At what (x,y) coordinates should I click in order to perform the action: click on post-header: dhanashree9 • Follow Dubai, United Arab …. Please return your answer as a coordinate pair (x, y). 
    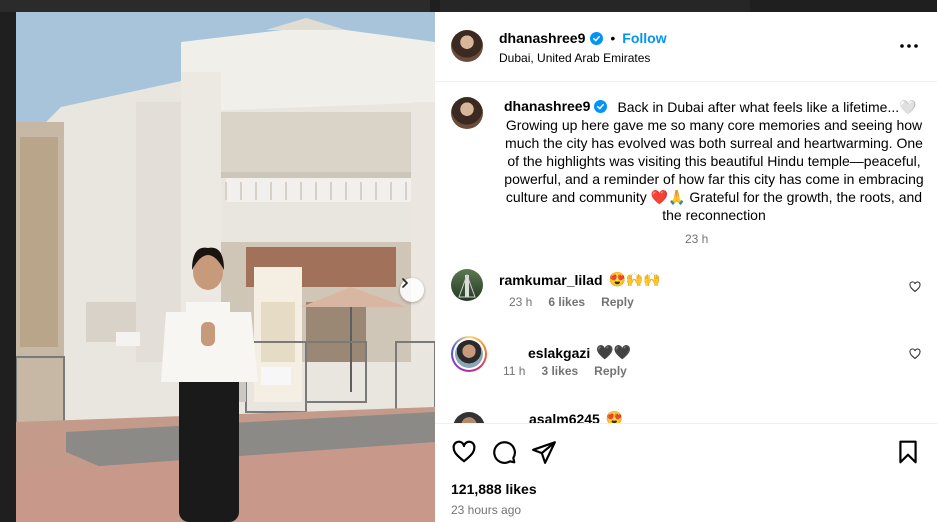
    Looking at the image, I should click on (686, 47).